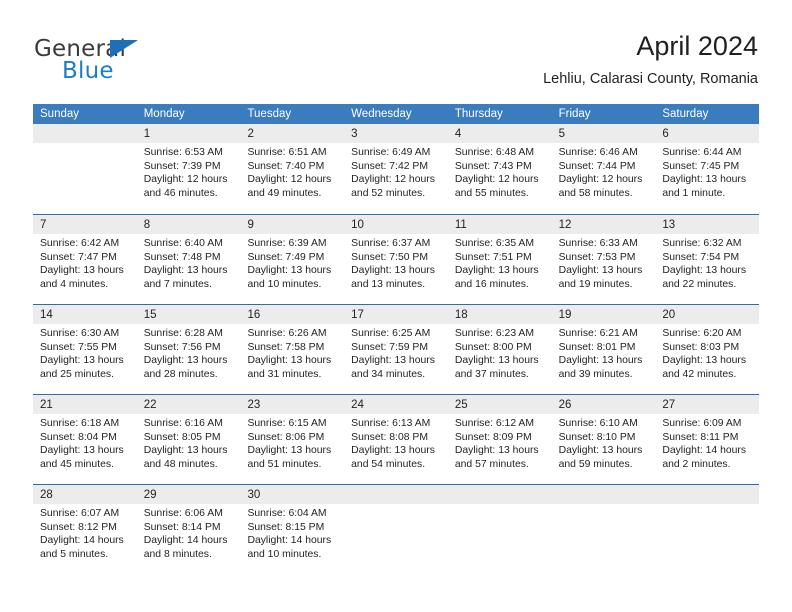 The height and width of the screenshot is (612, 792). What do you see at coordinates (685, 114) in the screenshot?
I see `weekday-header-saturday: Saturday` at bounding box center [685, 114].